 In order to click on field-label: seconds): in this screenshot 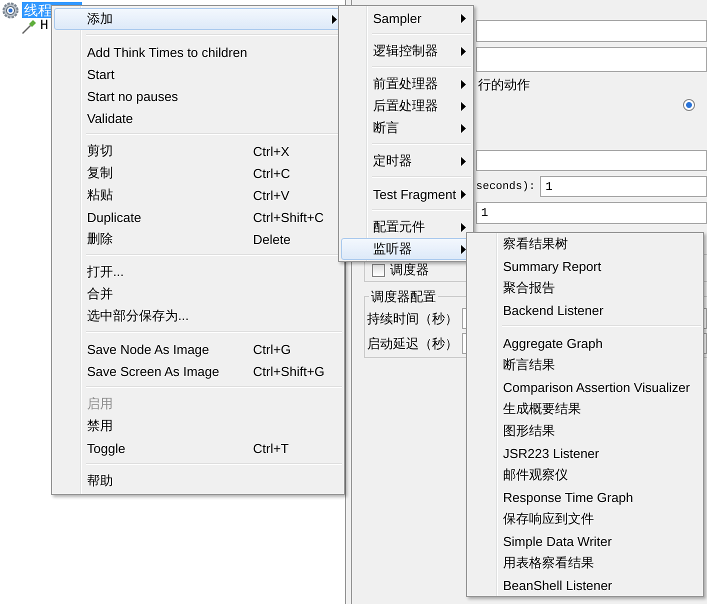, I will do `click(506, 186)`.